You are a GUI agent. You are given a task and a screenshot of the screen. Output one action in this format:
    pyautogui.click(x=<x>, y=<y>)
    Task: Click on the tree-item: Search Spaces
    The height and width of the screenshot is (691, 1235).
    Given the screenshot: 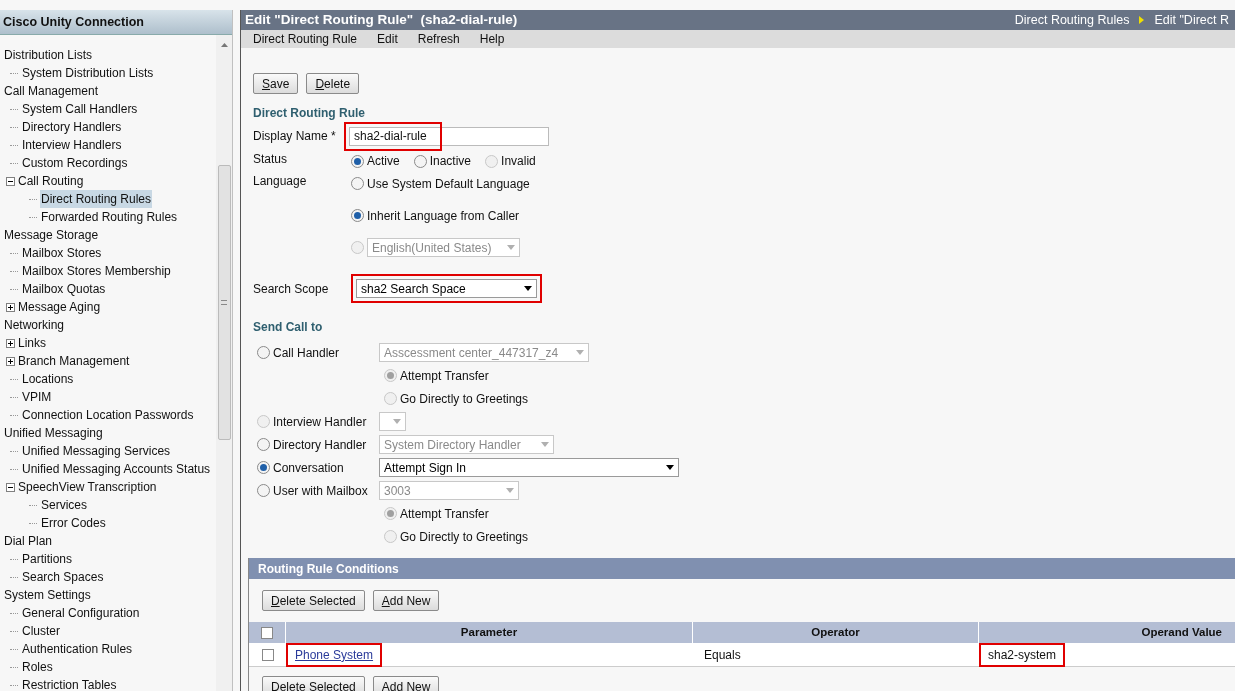 What is the action you would take?
    pyautogui.click(x=63, y=577)
    